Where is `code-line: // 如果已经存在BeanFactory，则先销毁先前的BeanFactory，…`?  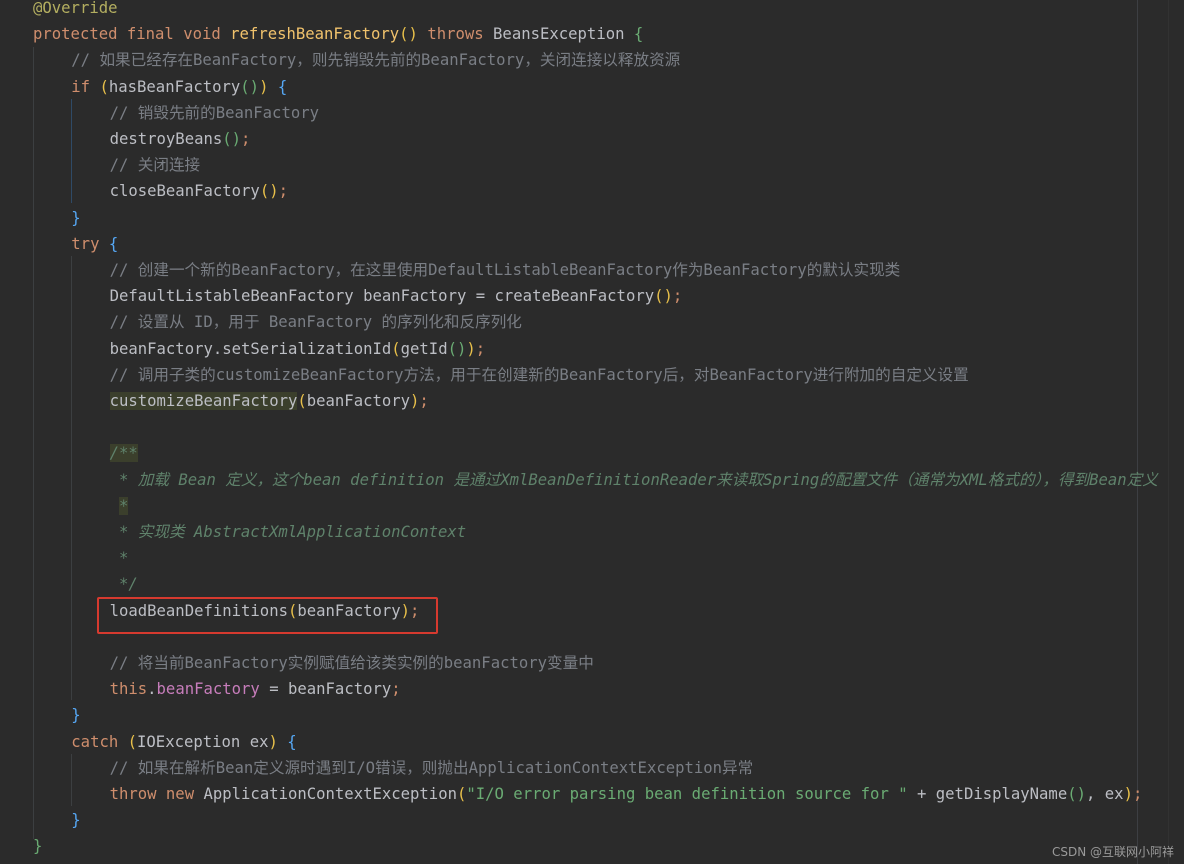 code-line: // 如果已经存在BeanFactory，则先销毁先前的BeanFactory，… is located at coordinates (375, 60).